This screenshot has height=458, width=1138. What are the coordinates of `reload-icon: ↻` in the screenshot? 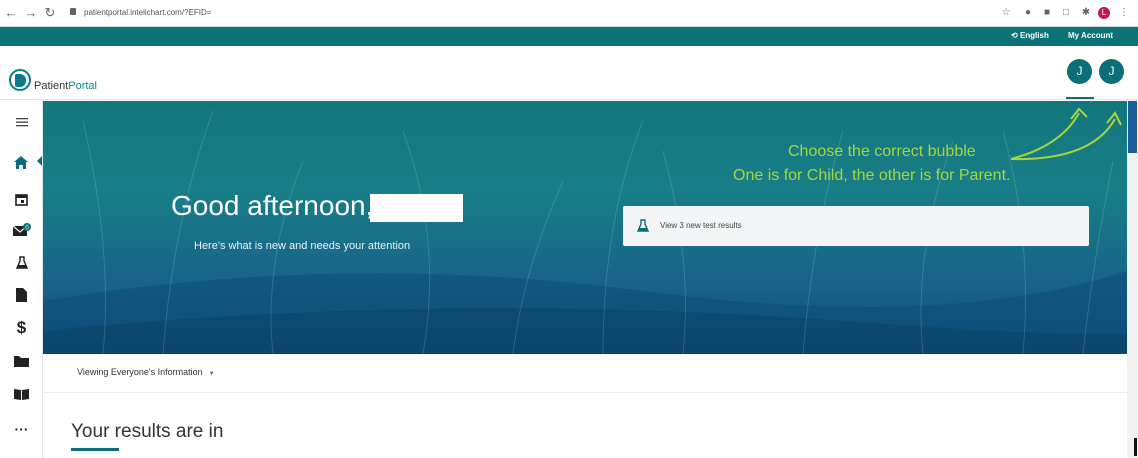 It's located at (50, 13).